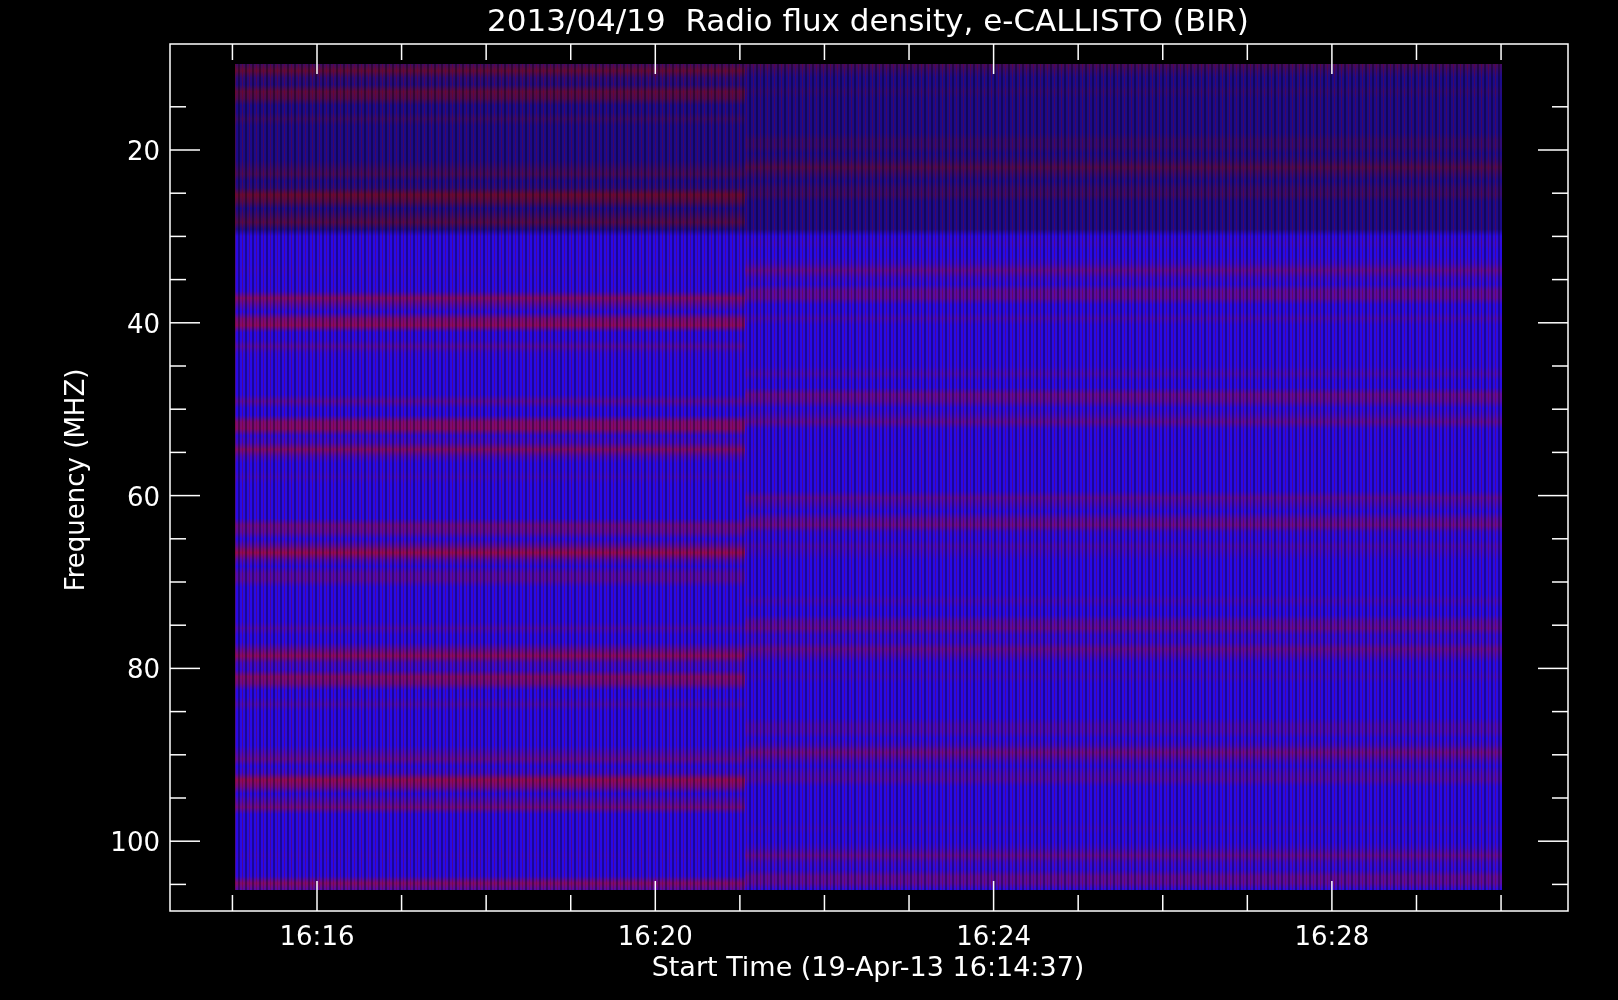 The height and width of the screenshot is (1000, 1618). What do you see at coordinates (143, 496) in the screenshot?
I see `y-tick-label: 60` at bounding box center [143, 496].